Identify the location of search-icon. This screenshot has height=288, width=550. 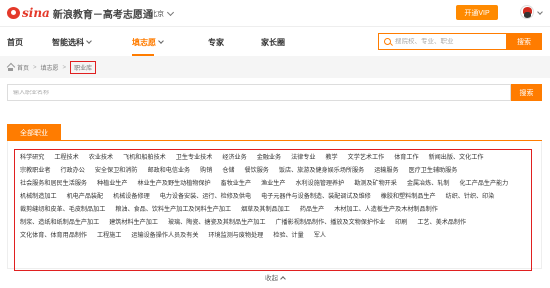
(387, 41).